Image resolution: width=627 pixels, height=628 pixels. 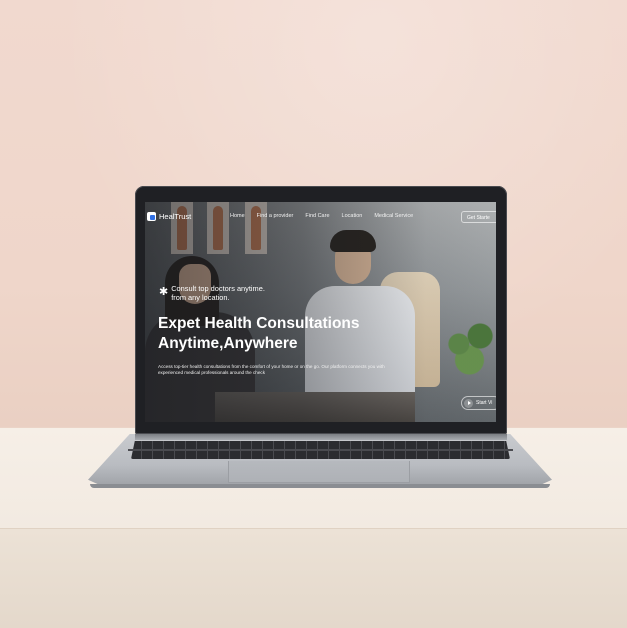 I want to click on headline-line-2: Anytime,Anywhere, so click(x=228, y=343).